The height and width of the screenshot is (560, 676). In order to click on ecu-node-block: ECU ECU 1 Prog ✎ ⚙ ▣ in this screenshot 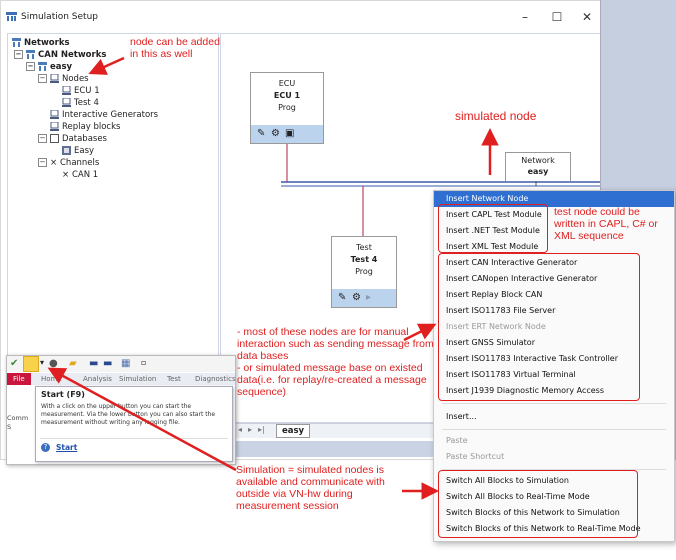, I will do `click(287, 108)`.